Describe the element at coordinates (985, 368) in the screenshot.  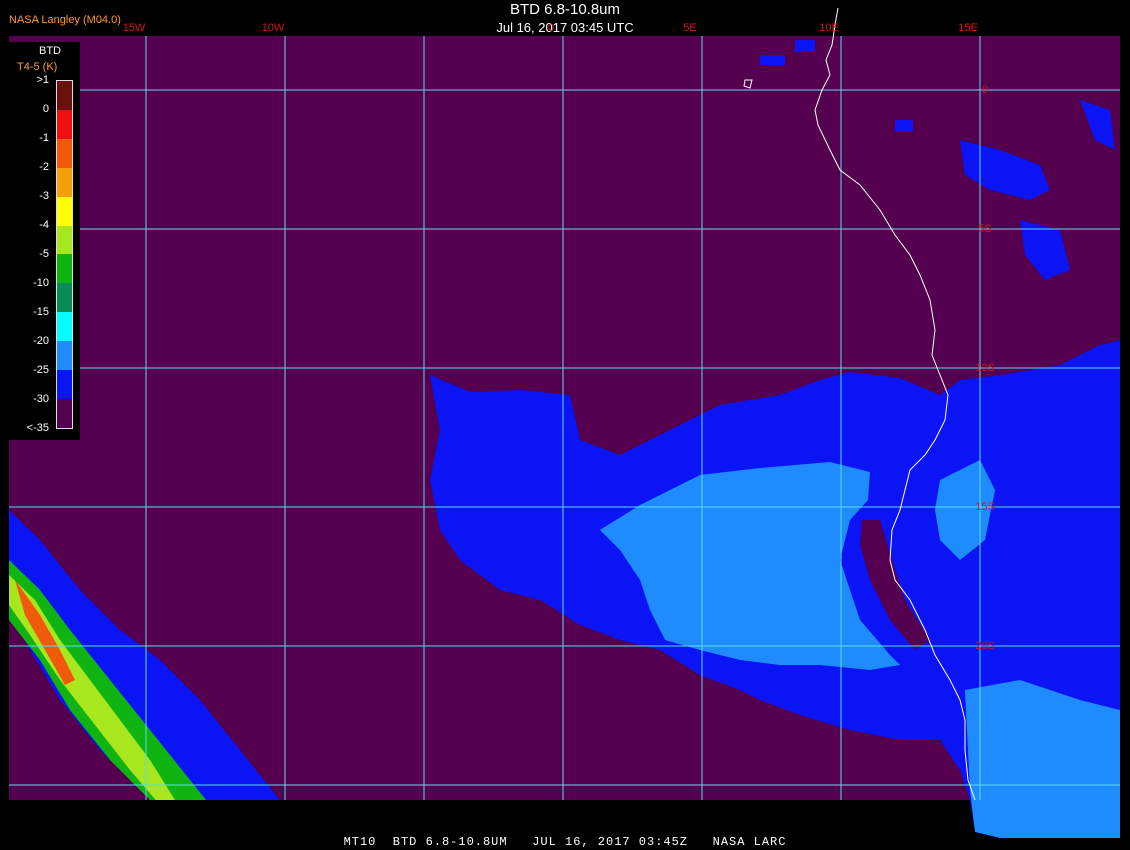
I see `latitude-label: 10S` at that location.